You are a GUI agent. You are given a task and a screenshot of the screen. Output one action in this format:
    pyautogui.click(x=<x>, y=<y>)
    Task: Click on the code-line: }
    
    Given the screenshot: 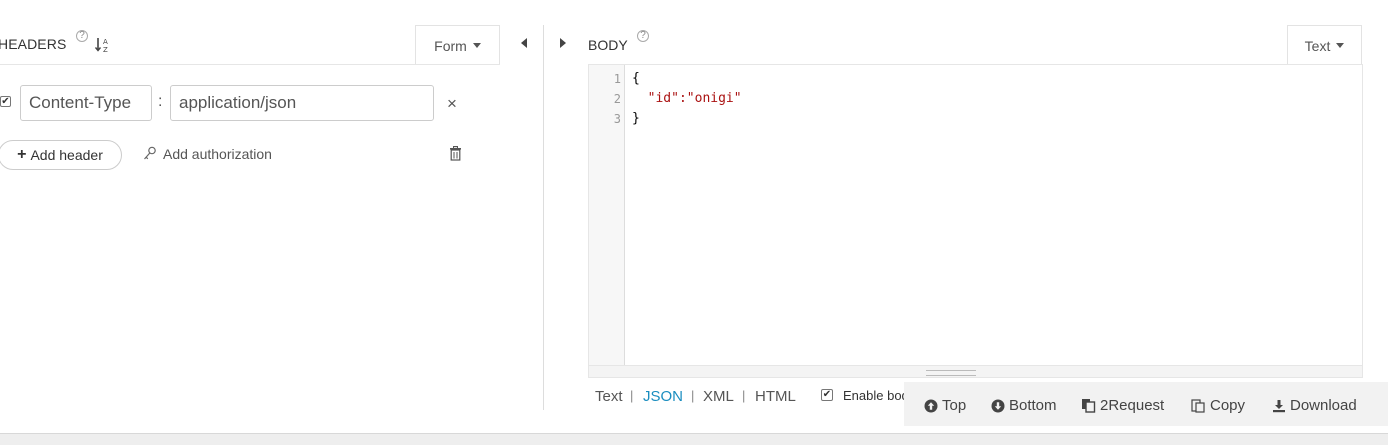 What is the action you would take?
    pyautogui.click(x=636, y=118)
    